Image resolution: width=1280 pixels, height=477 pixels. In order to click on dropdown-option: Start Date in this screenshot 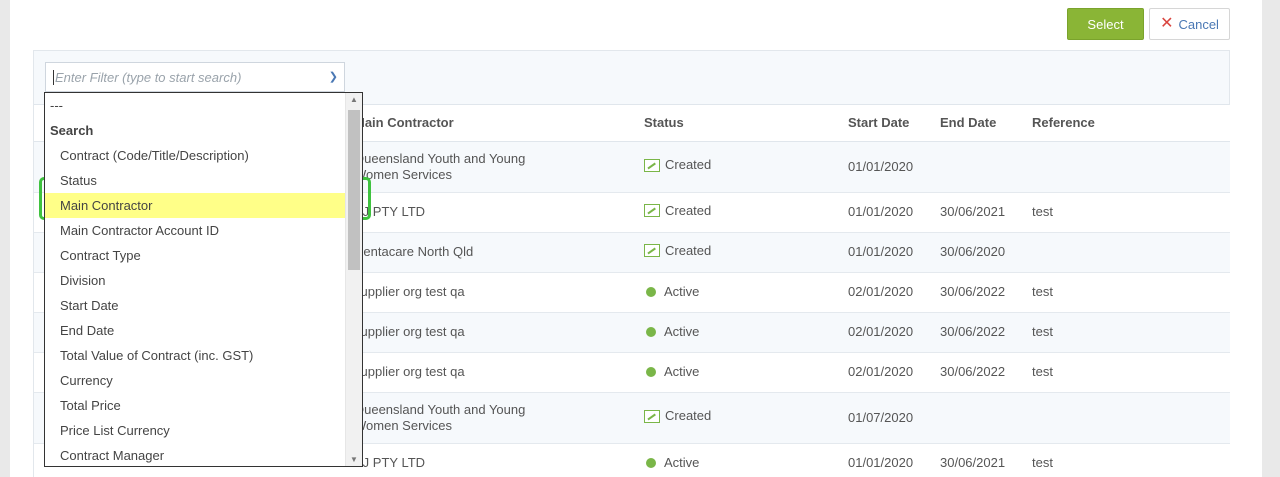, I will do `click(195, 305)`.